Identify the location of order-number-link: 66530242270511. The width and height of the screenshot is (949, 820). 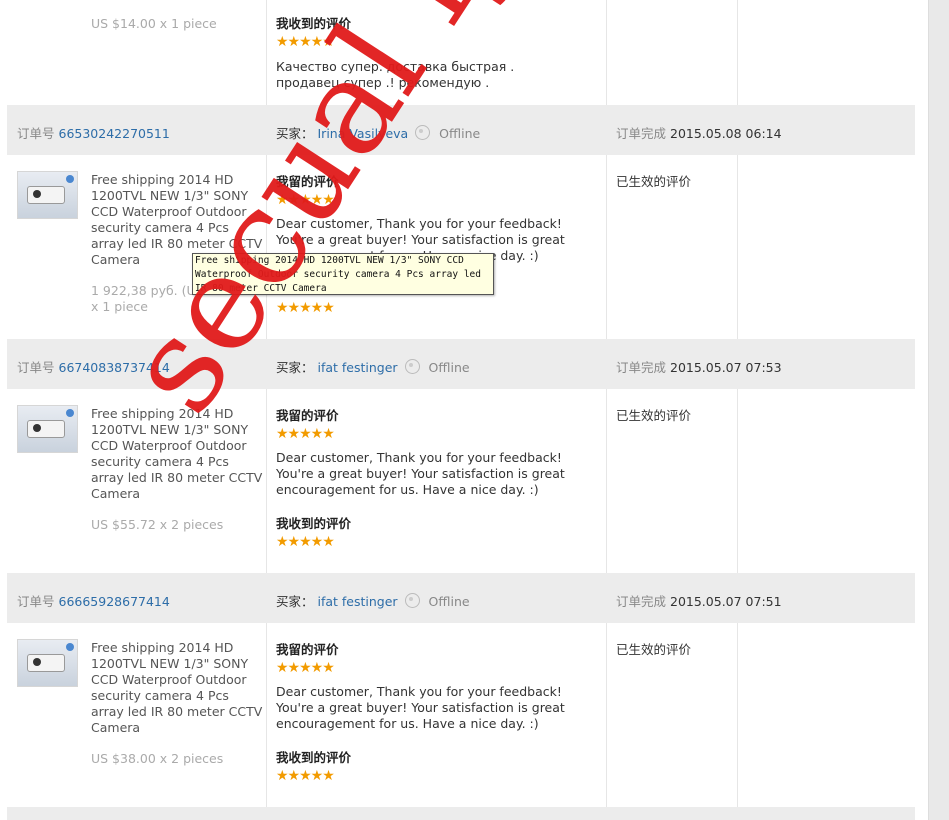
(114, 133).